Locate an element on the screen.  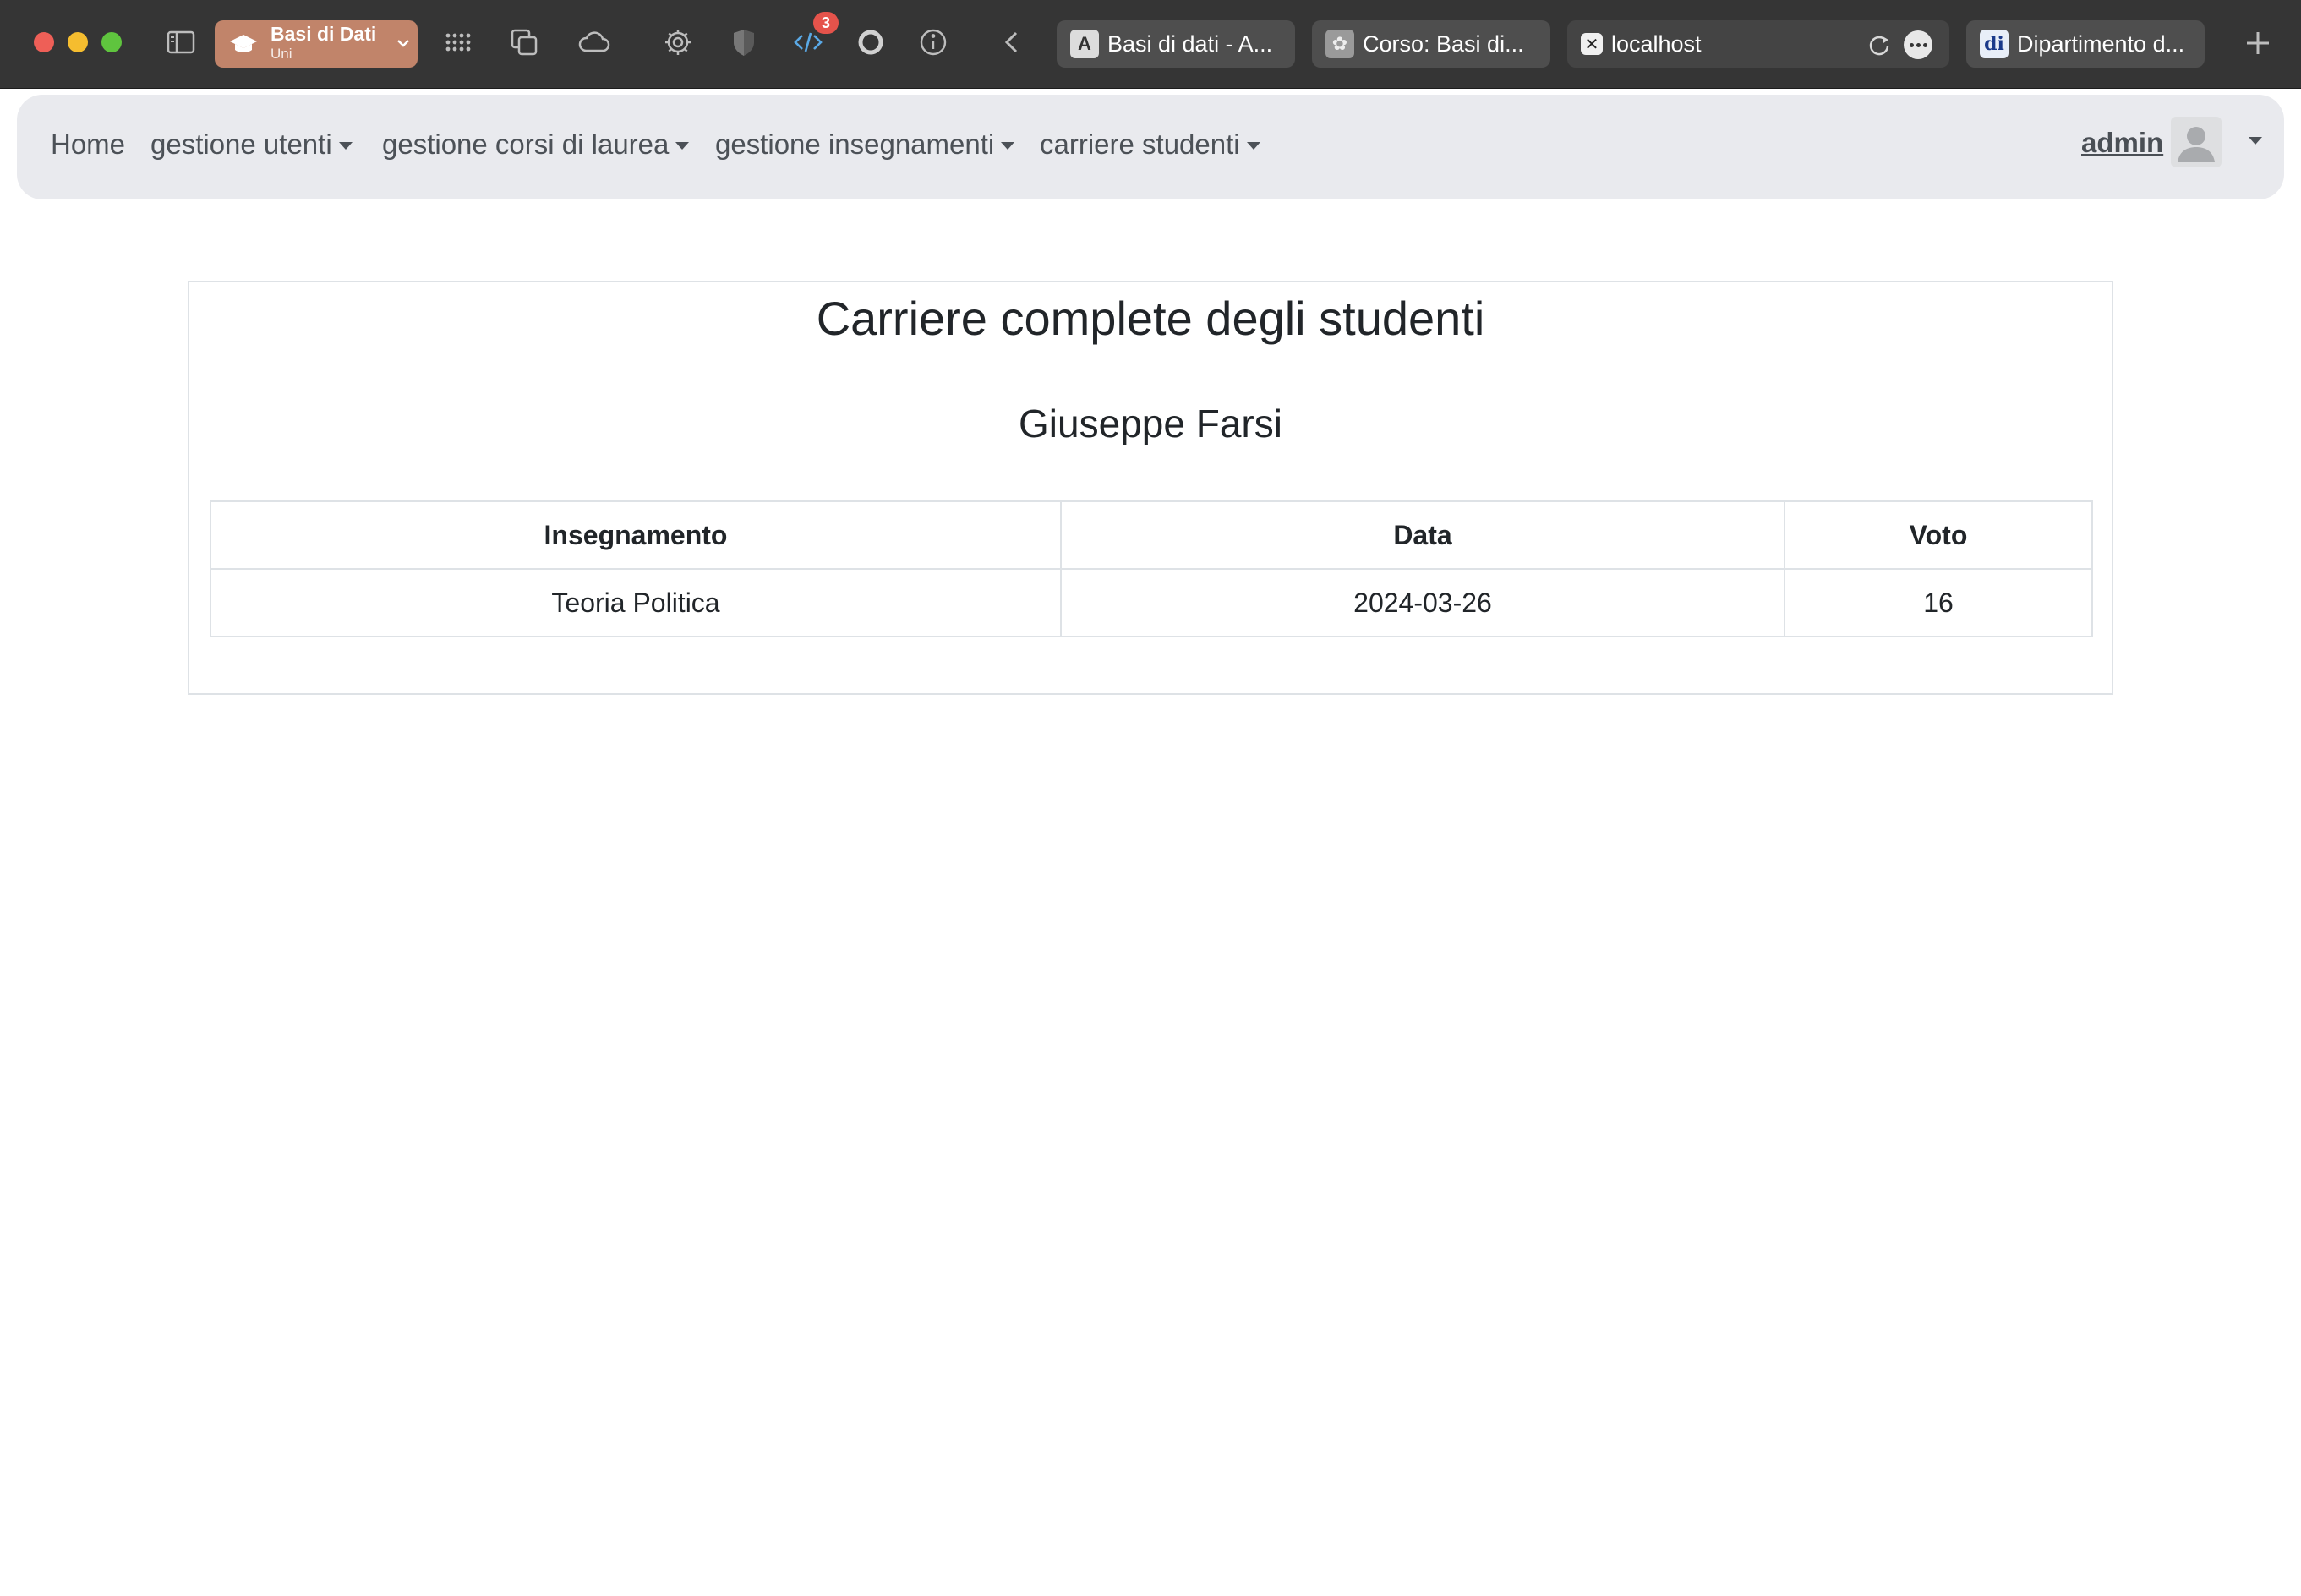
reload-icon is located at coordinates (1880, 44).